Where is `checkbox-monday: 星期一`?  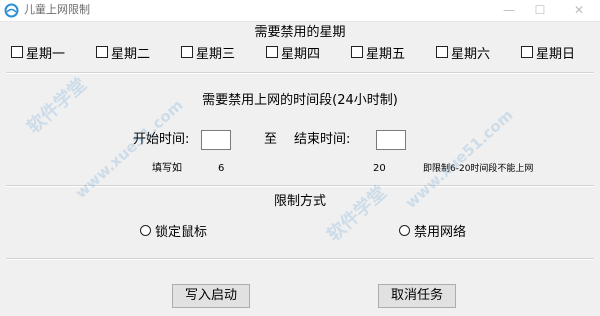
checkbox-monday: 星期一 is located at coordinates (38, 53).